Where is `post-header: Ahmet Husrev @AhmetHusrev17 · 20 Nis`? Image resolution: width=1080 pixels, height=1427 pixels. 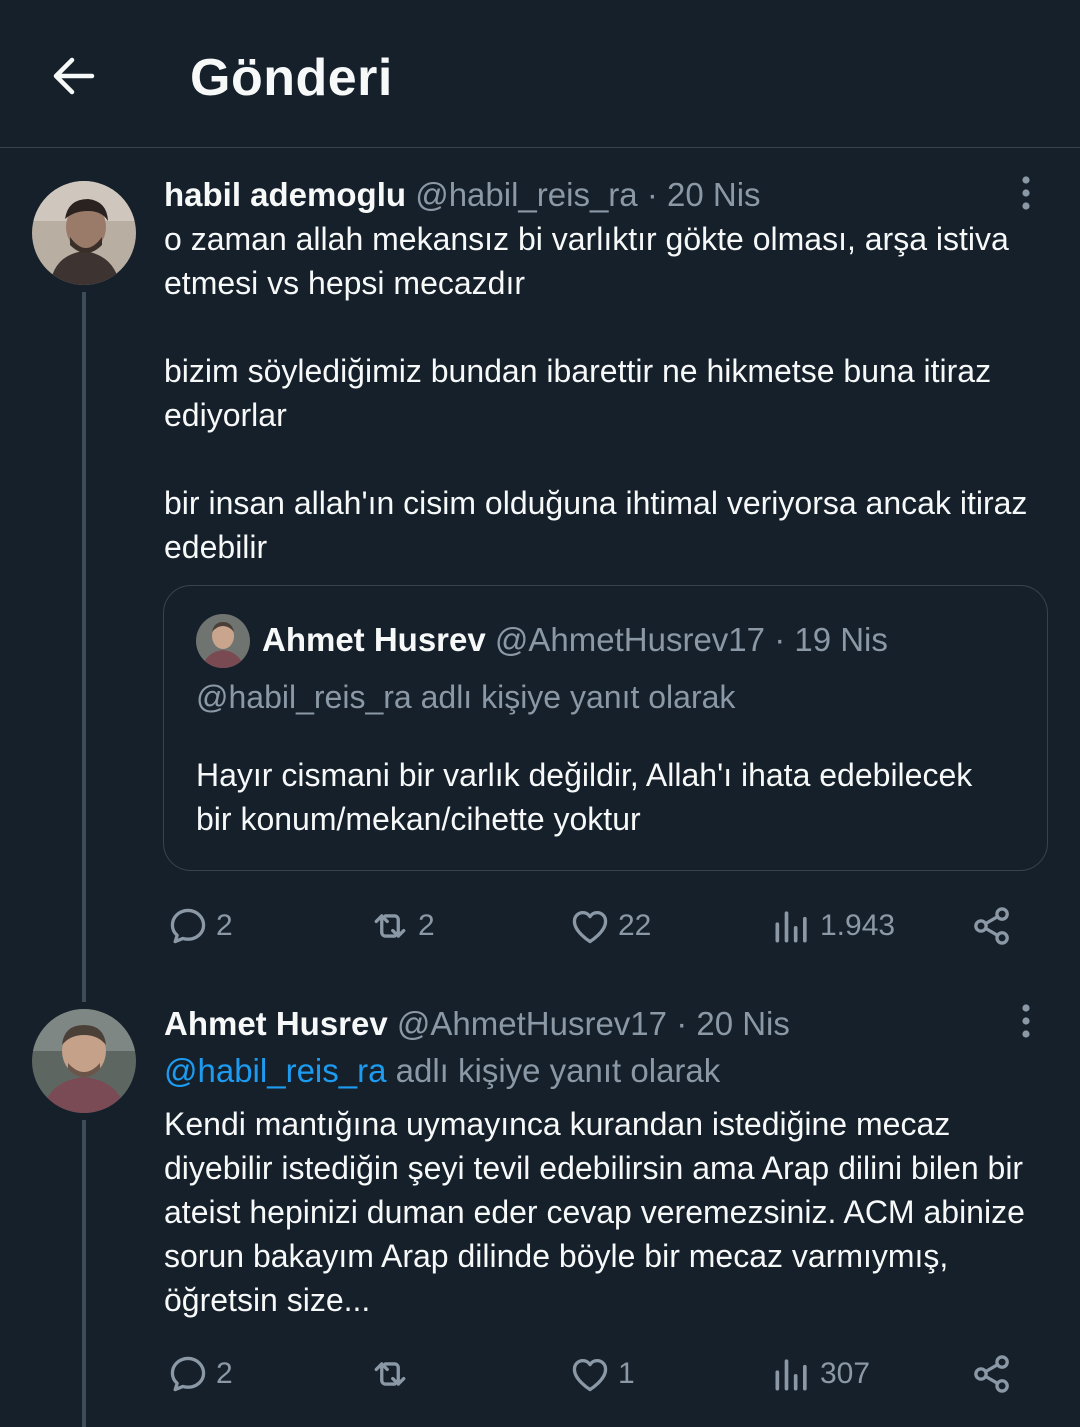
post-header: Ahmet Husrev @AhmetHusrev17 · 20 Nis is located at coordinates (477, 1024).